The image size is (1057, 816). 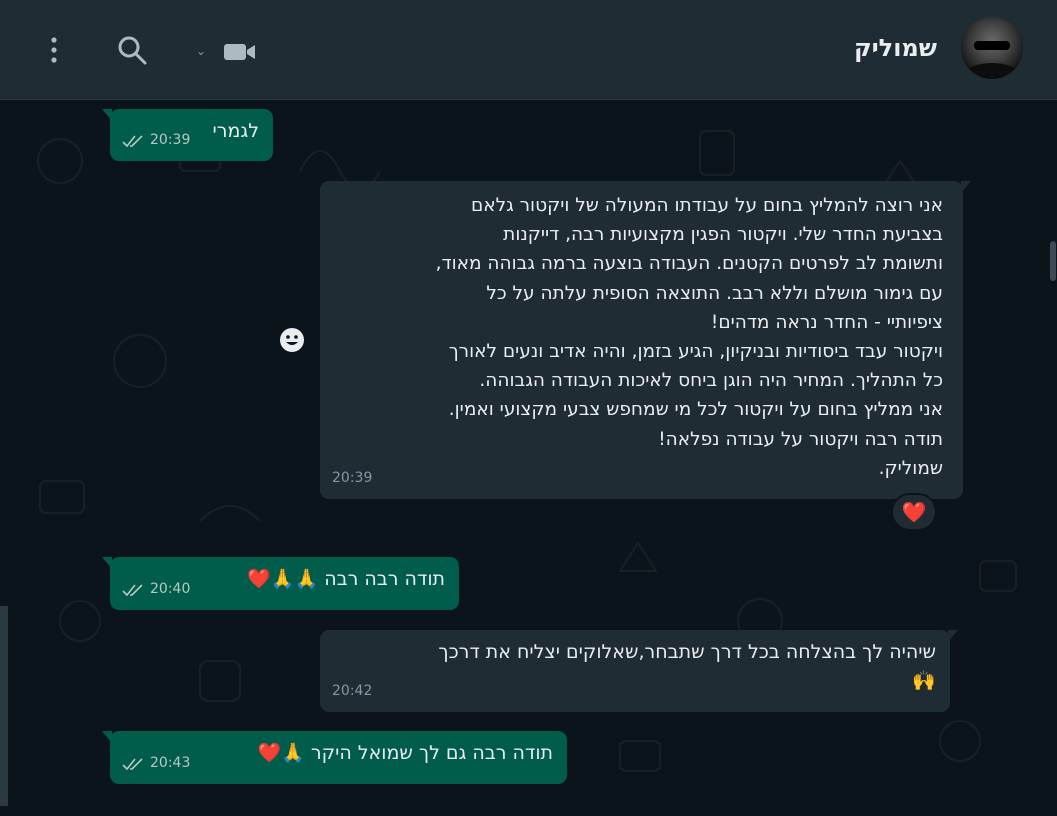 What do you see at coordinates (528, 50) in the screenshot?
I see `chat-header: שמוליק ⌄` at bounding box center [528, 50].